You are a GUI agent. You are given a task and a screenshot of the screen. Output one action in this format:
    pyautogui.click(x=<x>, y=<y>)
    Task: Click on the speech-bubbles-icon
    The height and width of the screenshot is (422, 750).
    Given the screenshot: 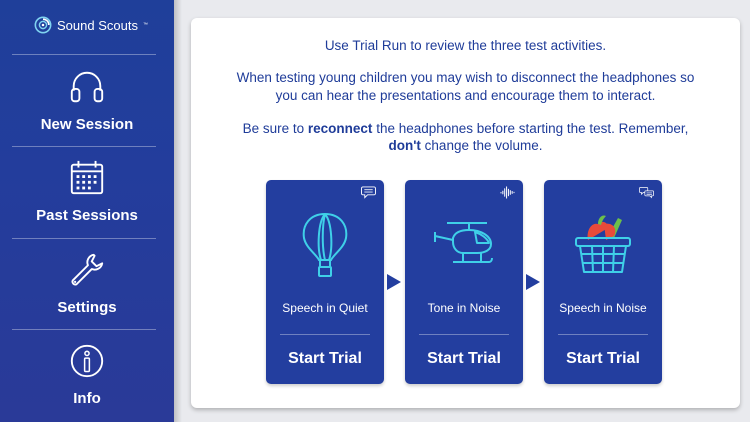 What is the action you would take?
    pyautogui.click(x=646, y=192)
    